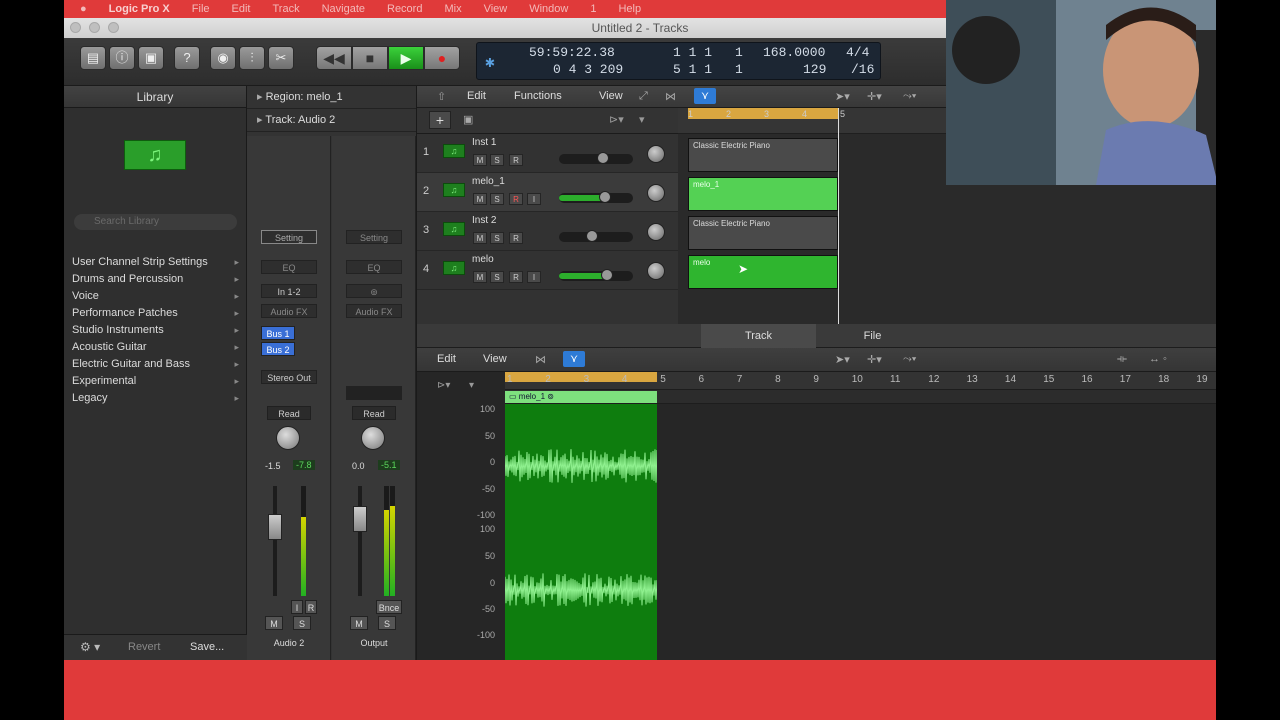 The image size is (1280, 720). Describe the element at coordinates (155, 398) in the screenshot. I see `library-item: Legacy` at that location.